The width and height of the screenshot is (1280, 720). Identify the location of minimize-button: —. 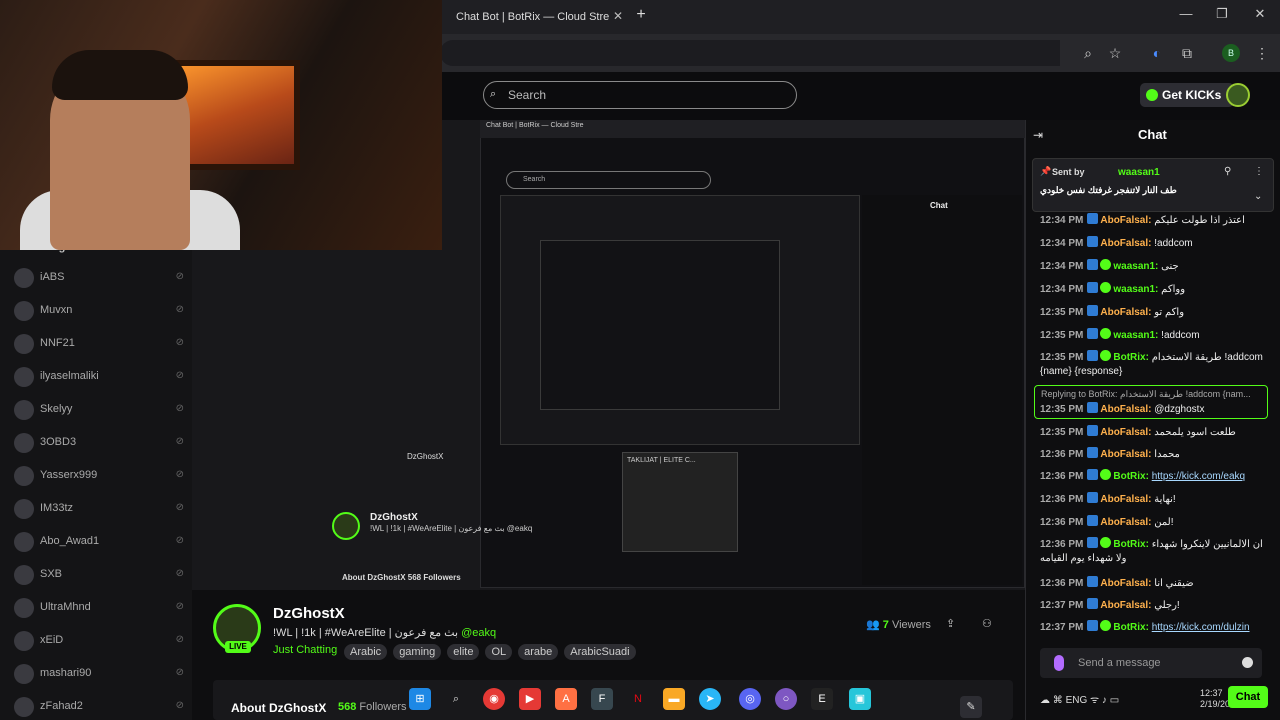
(1186, 16).